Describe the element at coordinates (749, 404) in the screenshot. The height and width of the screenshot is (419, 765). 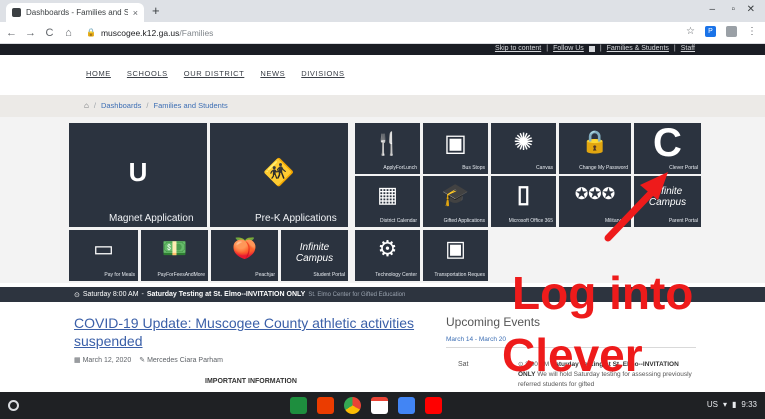
I see `clock-time: 9:33` at that location.